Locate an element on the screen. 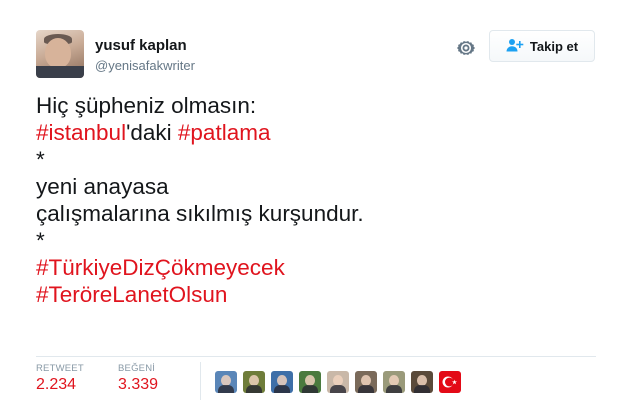  retweet-count: 2.234 is located at coordinates (60, 385).